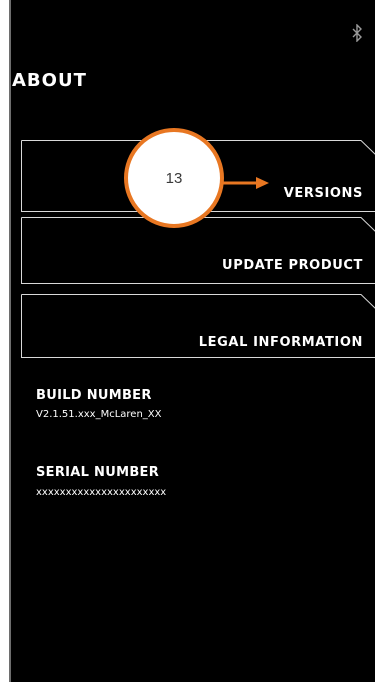  I want to click on update-product-label: UPDATE PRODUCT, so click(292, 265).